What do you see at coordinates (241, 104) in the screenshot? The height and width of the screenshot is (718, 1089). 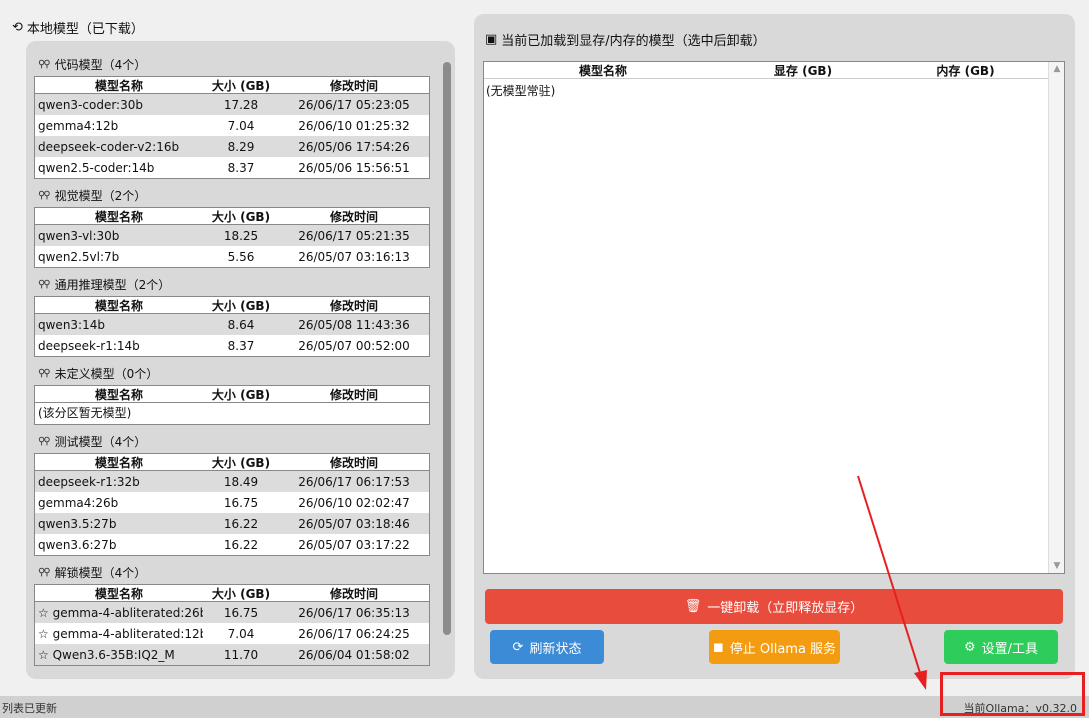 I see `model-size-cell: 17.28` at bounding box center [241, 104].